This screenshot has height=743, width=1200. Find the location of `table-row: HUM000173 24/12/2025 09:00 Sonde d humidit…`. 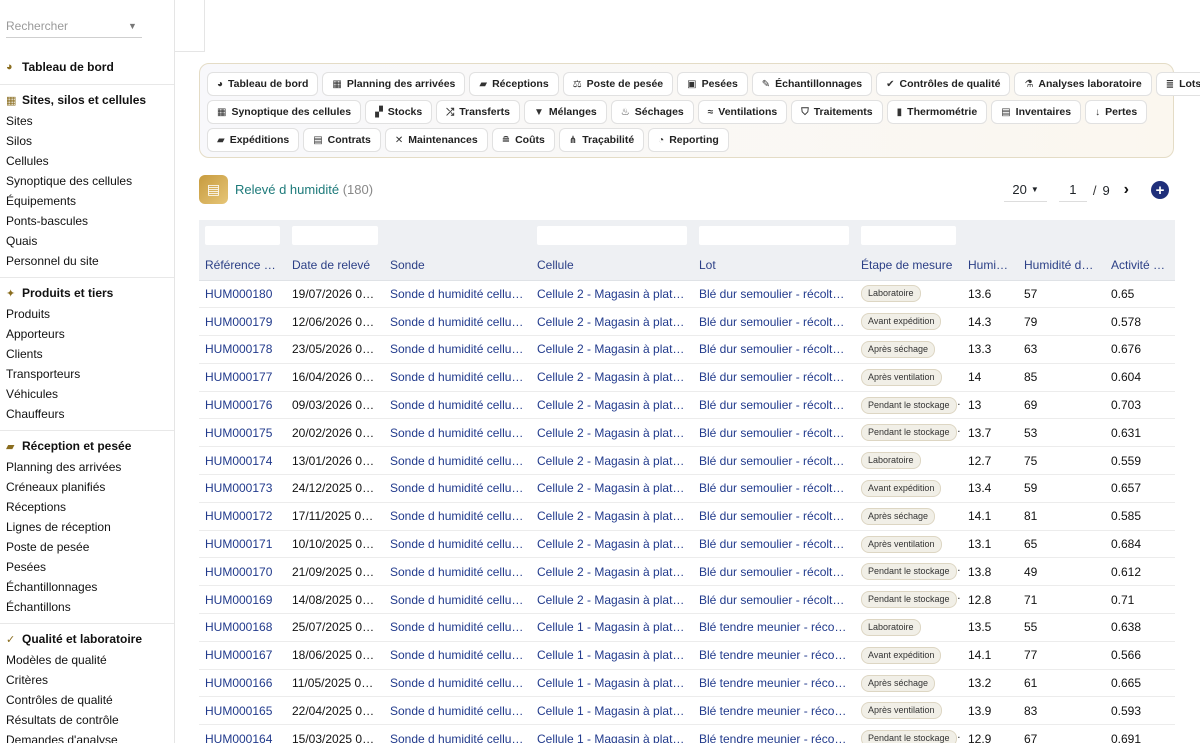

table-row: HUM000173 24/12/2025 09:00 Sonde d humidit… is located at coordinates (687, 488).